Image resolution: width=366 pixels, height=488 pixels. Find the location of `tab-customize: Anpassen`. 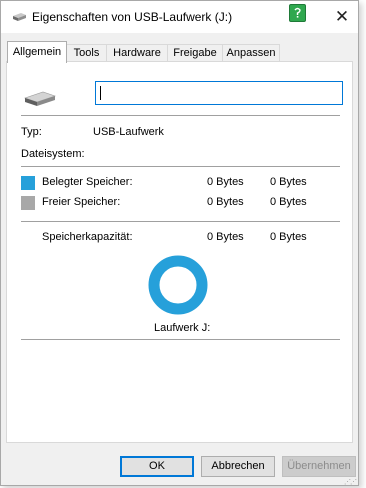

tab-customize: Anpassen is located at coordinates (251, 52).